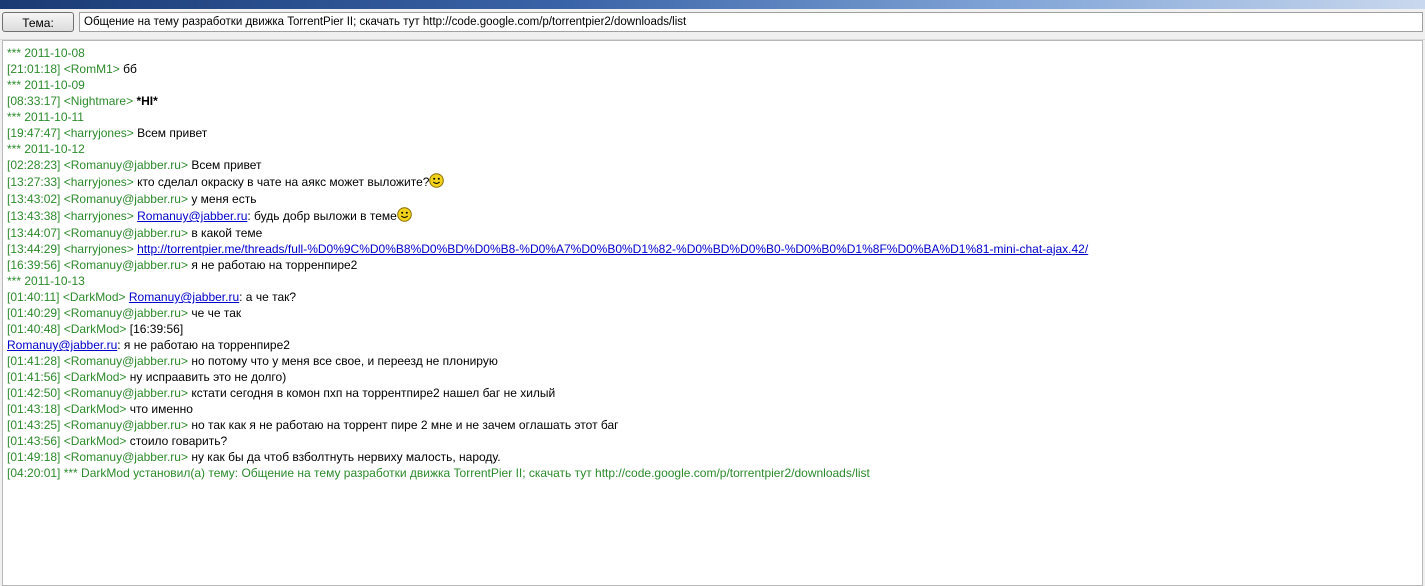  I want to click on message-time: [13:27:33], so click(34, 182).